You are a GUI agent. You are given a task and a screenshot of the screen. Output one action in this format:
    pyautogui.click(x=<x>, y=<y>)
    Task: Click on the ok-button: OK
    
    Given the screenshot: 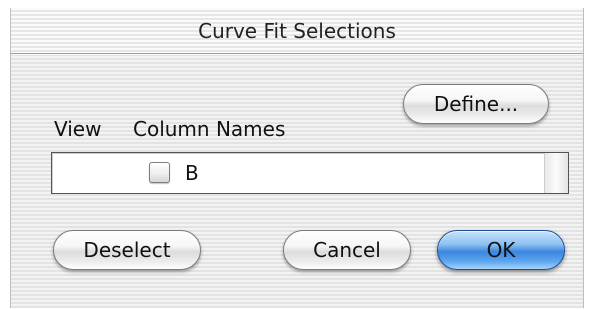 What is the action you would take?
    pyautogui.click(x=501, y=250)
    